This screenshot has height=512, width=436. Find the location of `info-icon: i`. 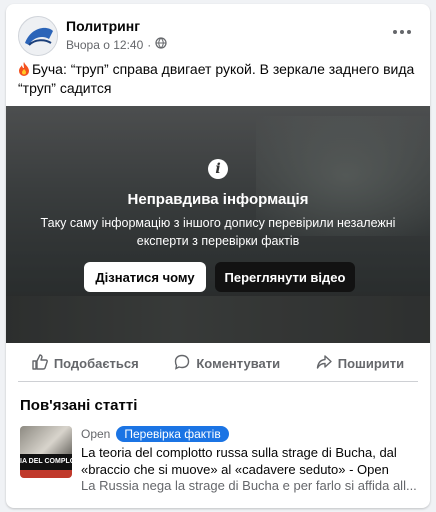

info-icon: i is located at coordinates (218, 169).